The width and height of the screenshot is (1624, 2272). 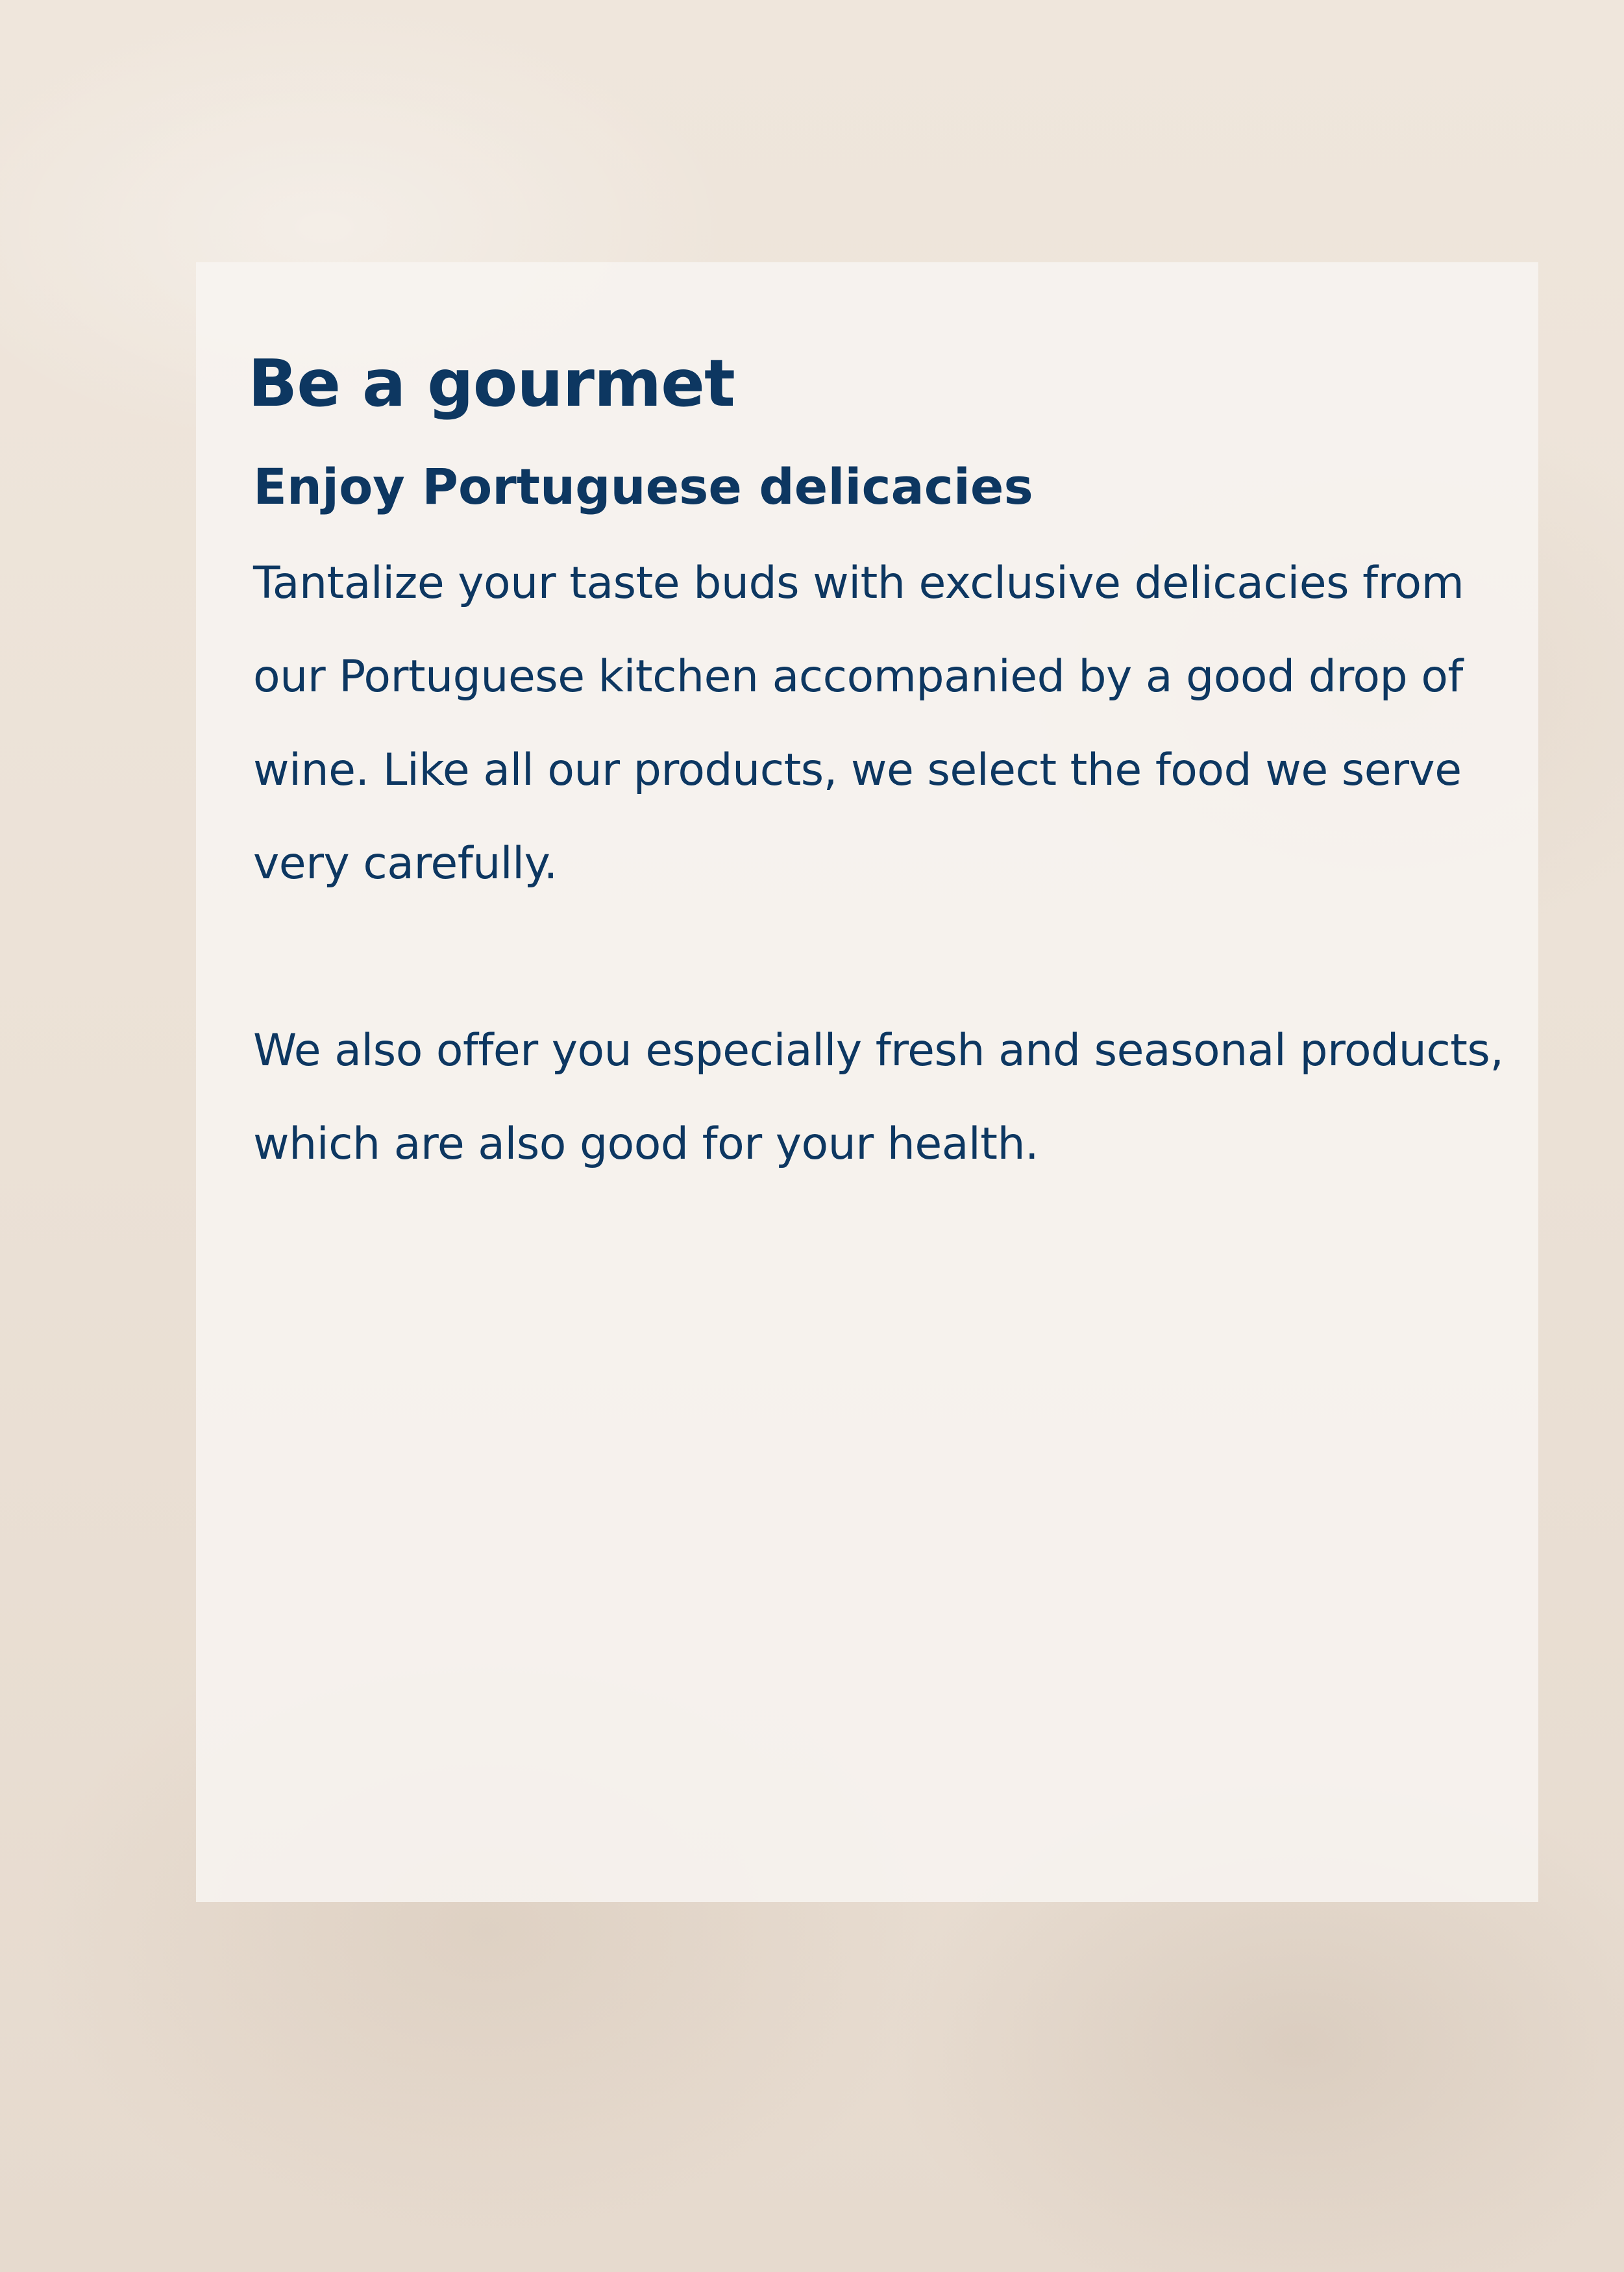 What do you see at coordinates (491, 383) in the screenshot?
I see `page-title: Be a gourmet` at bounding box center [491, 383].